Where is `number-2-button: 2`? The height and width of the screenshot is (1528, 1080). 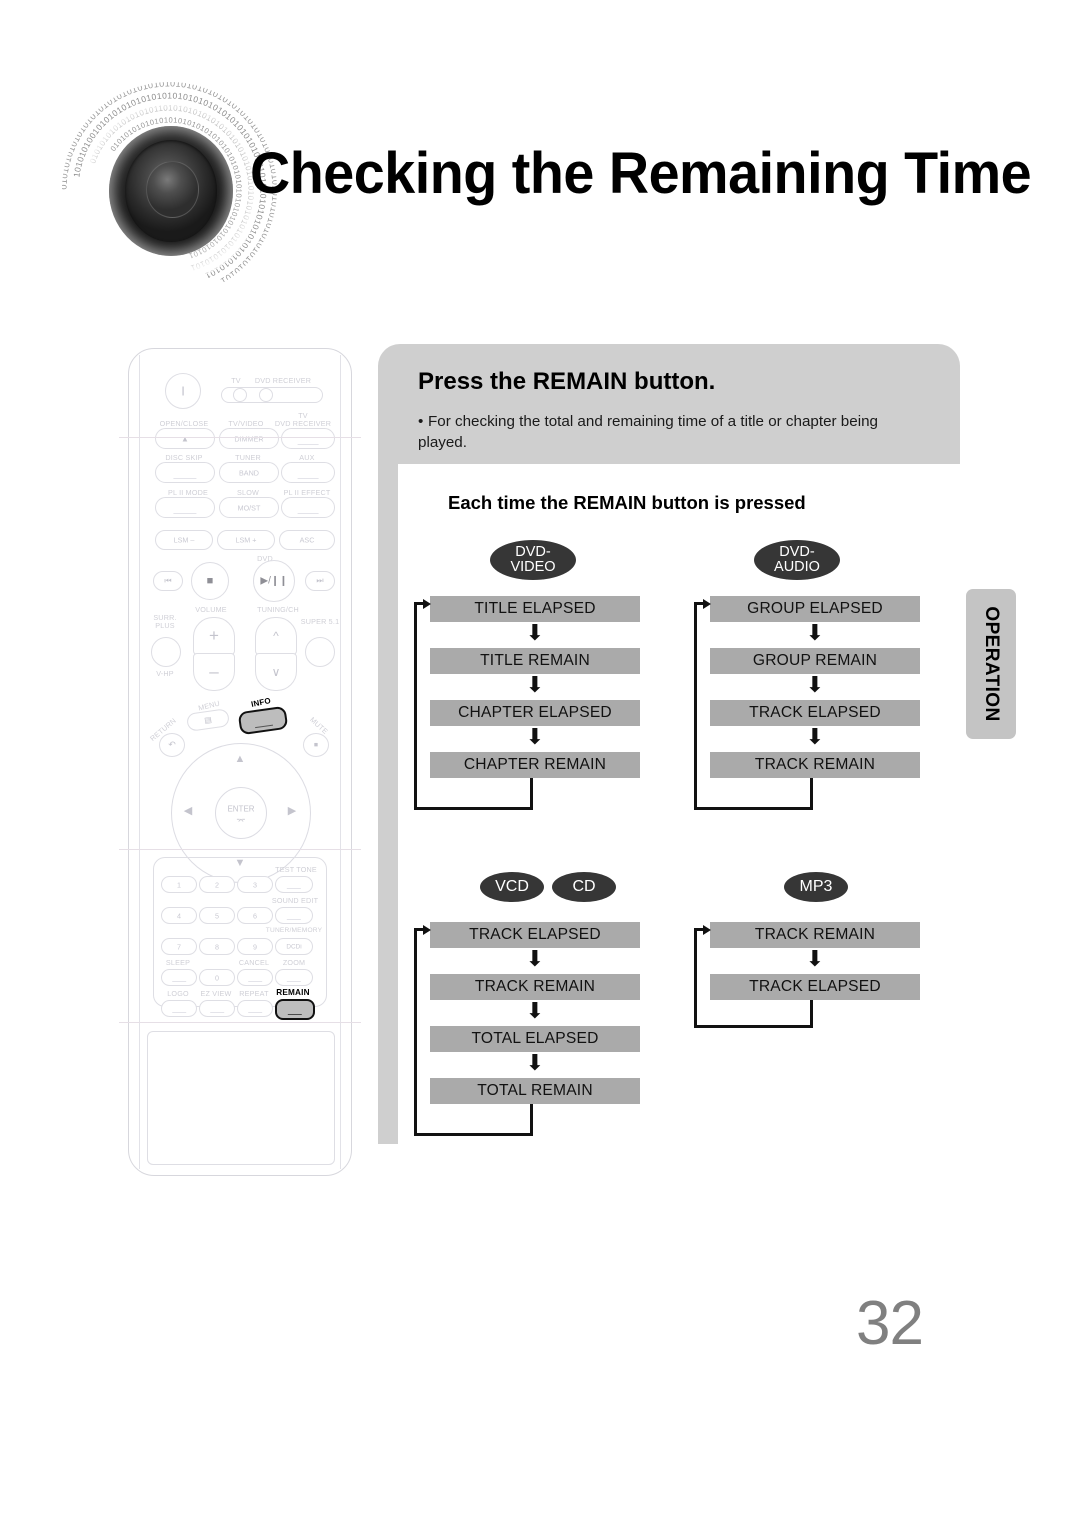 number-2-button: 2 is located at coordinates (217, 884).